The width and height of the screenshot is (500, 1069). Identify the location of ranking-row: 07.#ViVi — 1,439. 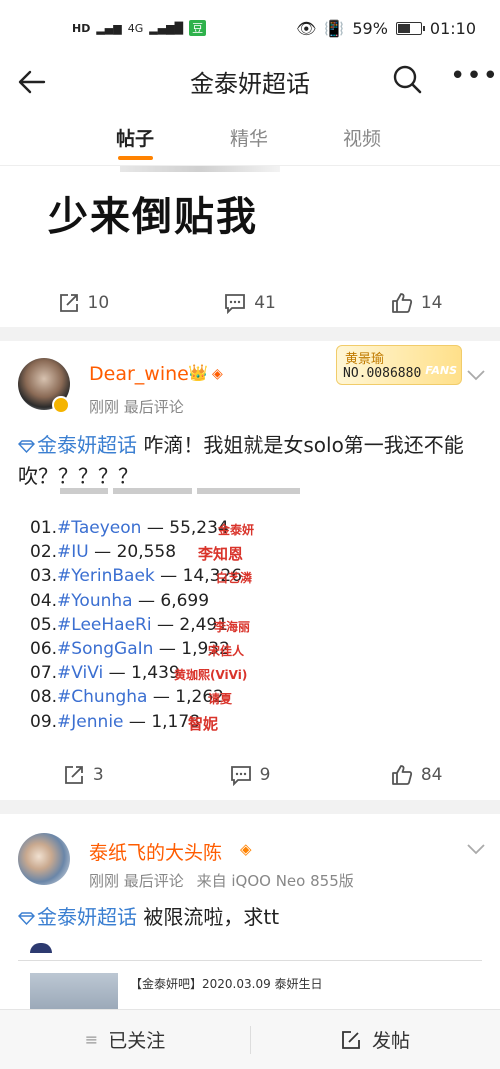
(105, 673).